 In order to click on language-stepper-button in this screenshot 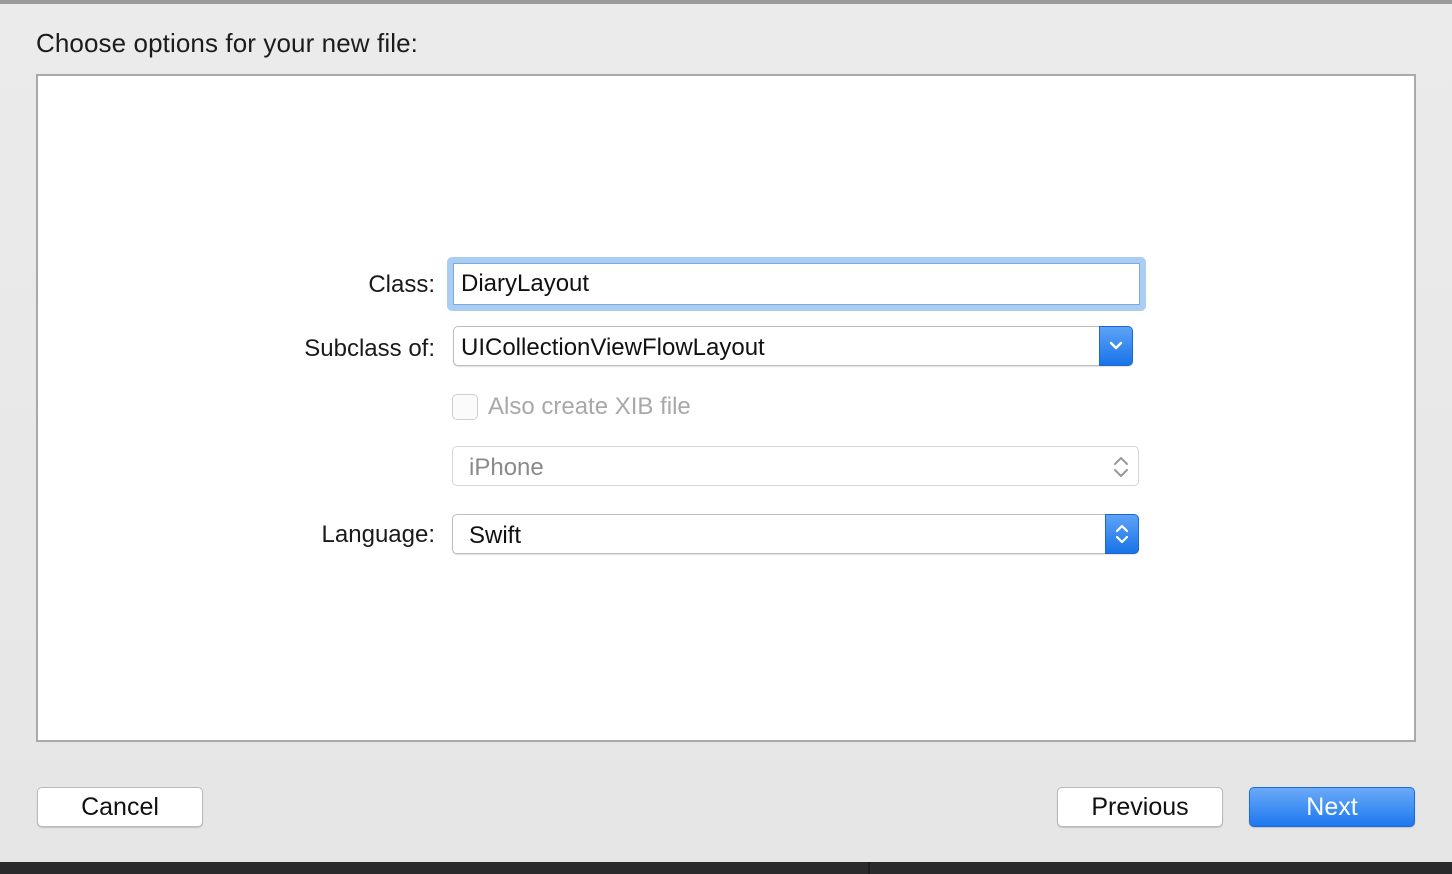, I will do `click(1122, 534)`.